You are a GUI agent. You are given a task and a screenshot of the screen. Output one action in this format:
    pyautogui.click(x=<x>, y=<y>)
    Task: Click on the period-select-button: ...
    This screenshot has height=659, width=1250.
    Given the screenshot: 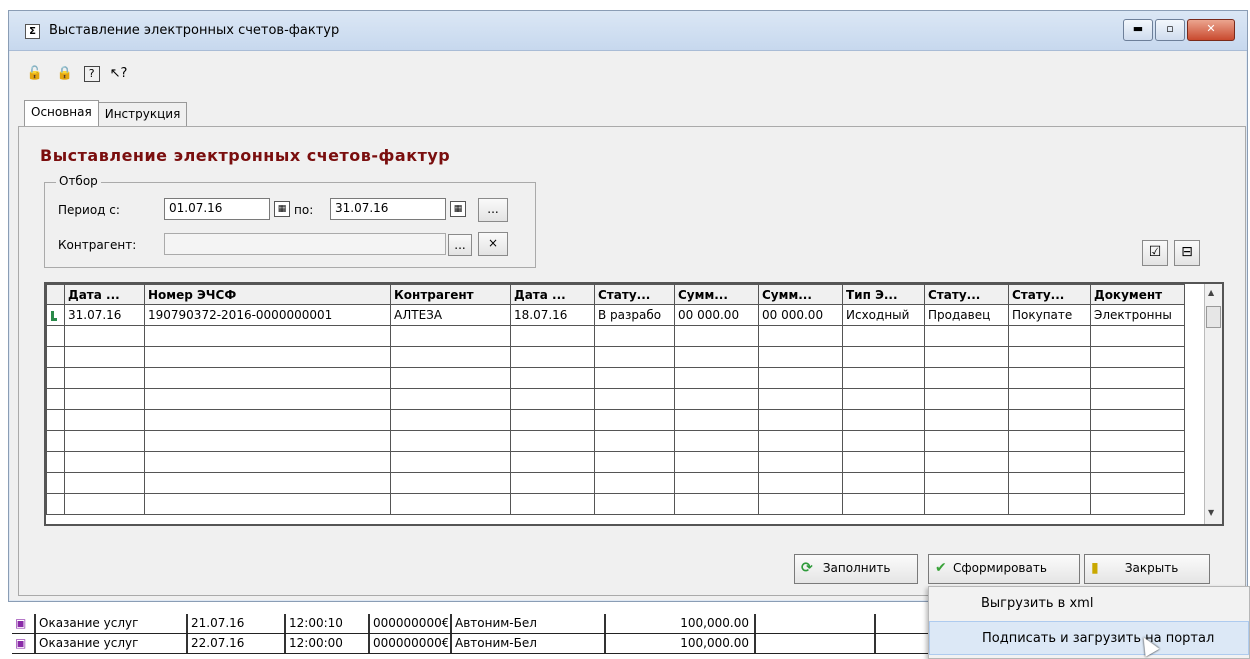 What is the action you would take?
    pyautogui.click(x=493, y=210)
    